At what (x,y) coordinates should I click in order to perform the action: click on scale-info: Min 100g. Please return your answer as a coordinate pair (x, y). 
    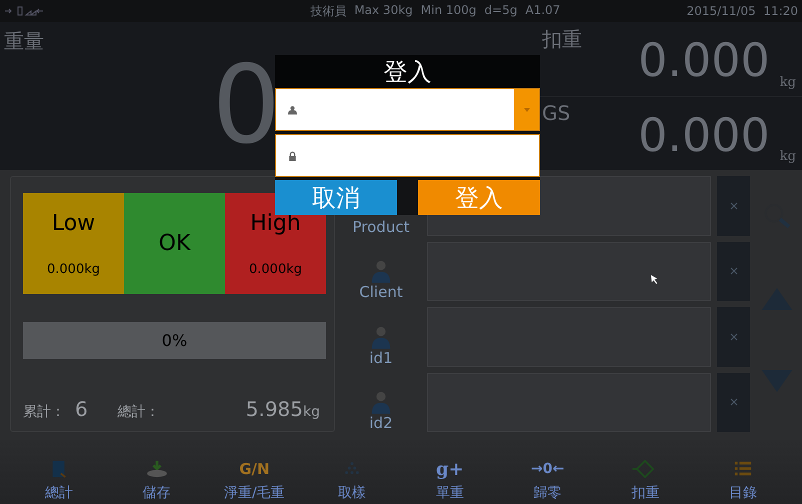
    Looking at the image, I should click on (448, 10).